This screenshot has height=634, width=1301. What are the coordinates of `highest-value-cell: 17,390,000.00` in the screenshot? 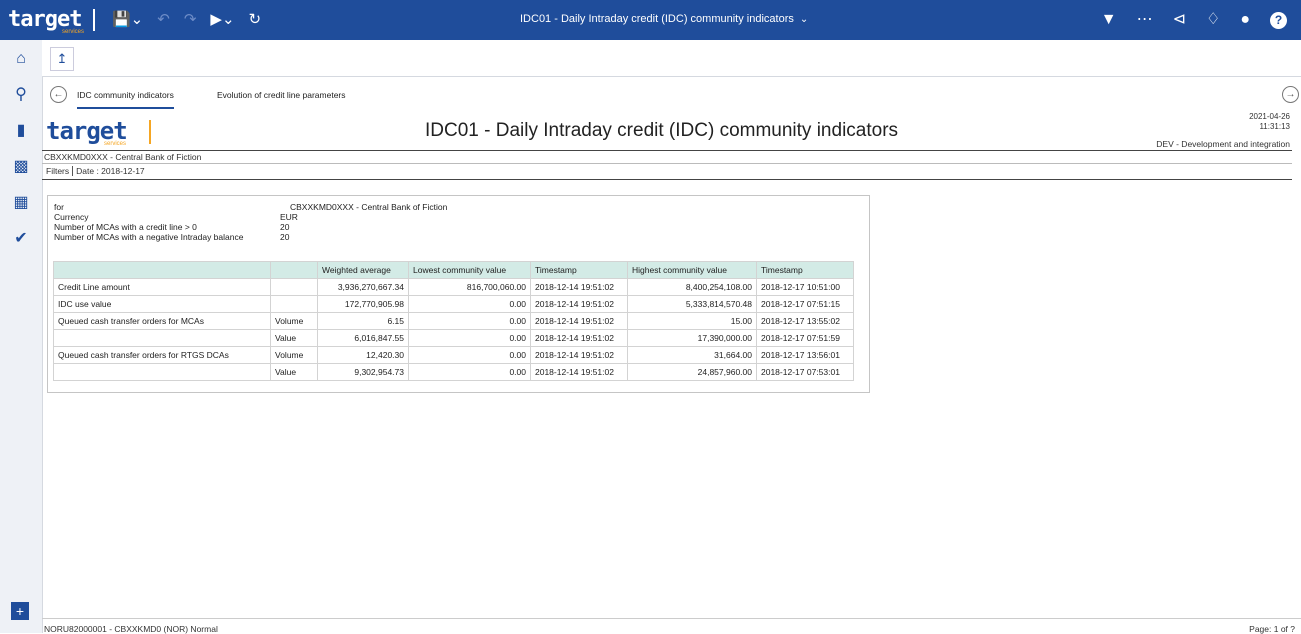 It's located at (692, 338).